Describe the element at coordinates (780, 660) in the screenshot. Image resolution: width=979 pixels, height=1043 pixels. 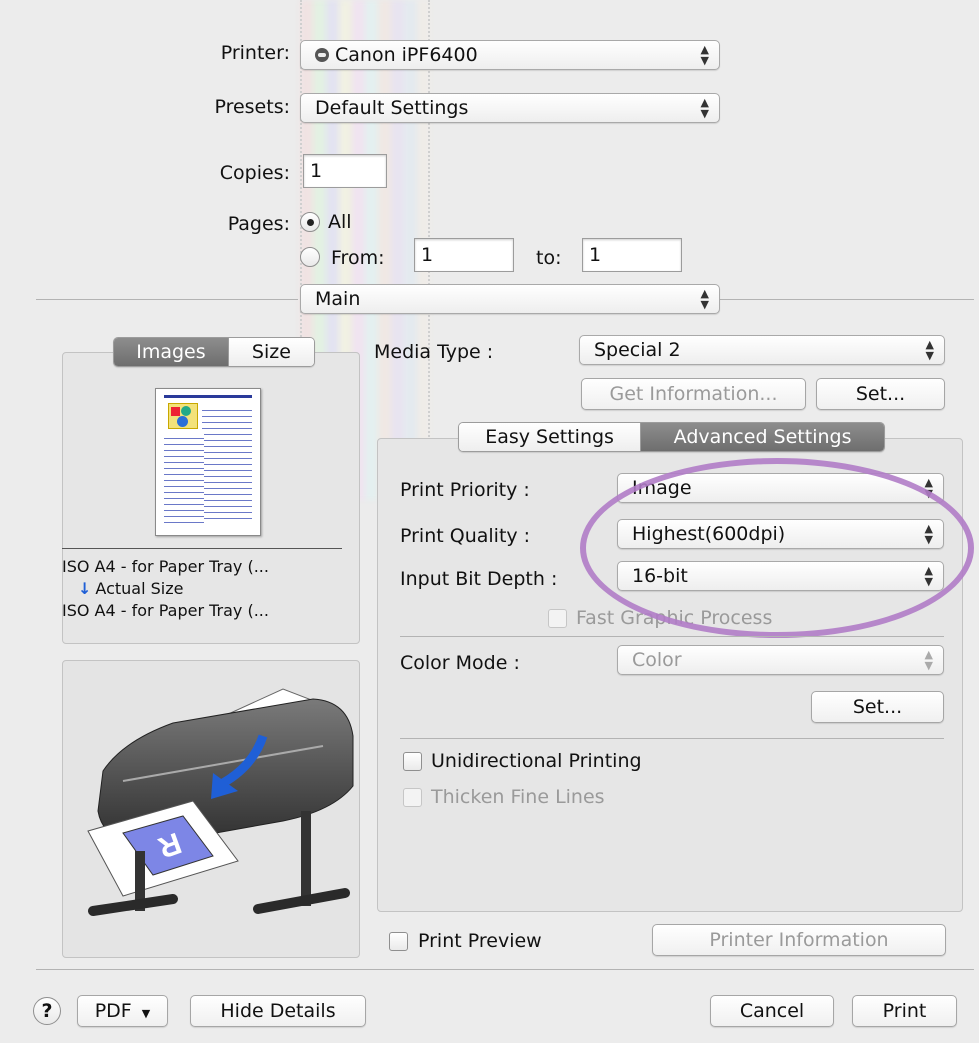
I see `color-mode-popup: Color ▲ ▼` at that location.